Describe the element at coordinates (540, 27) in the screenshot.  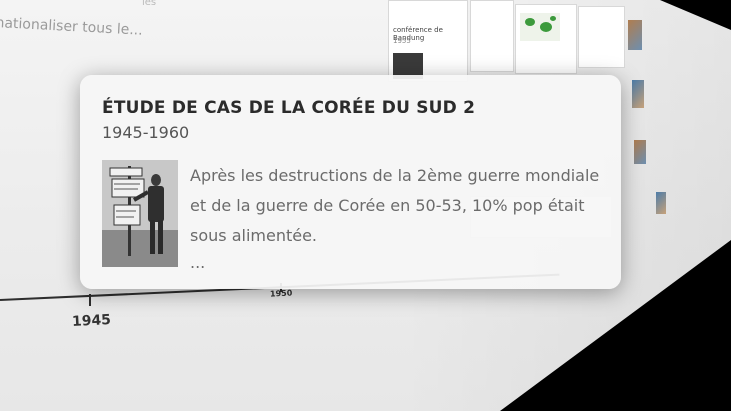
I see `world-map-thumbnail` at that location.